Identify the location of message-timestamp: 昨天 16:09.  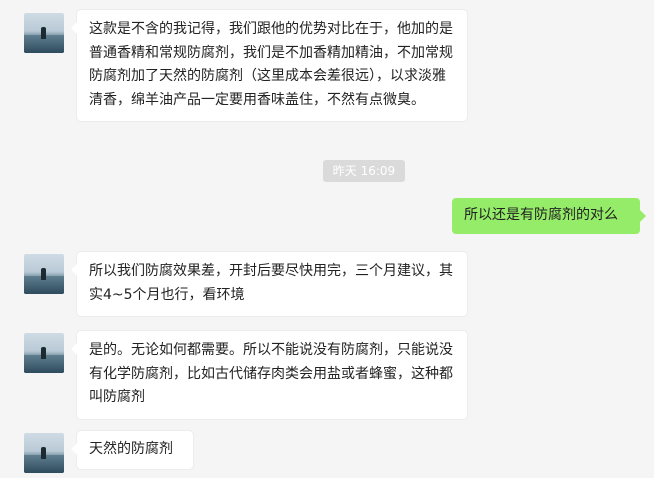
(364, 171).